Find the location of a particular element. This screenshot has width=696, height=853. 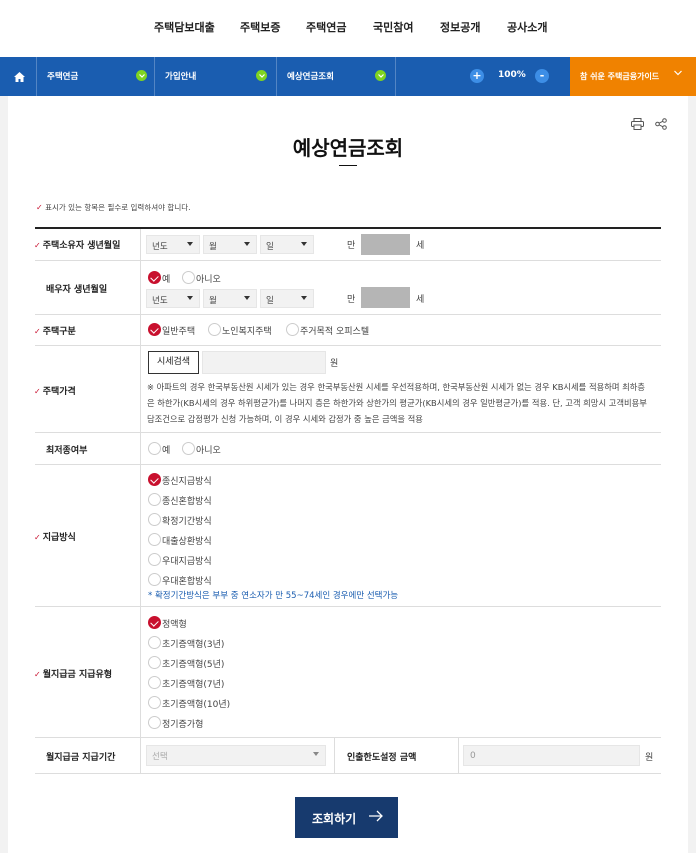

price-search-button: 시세검색 is located at coordinates (173, 362).